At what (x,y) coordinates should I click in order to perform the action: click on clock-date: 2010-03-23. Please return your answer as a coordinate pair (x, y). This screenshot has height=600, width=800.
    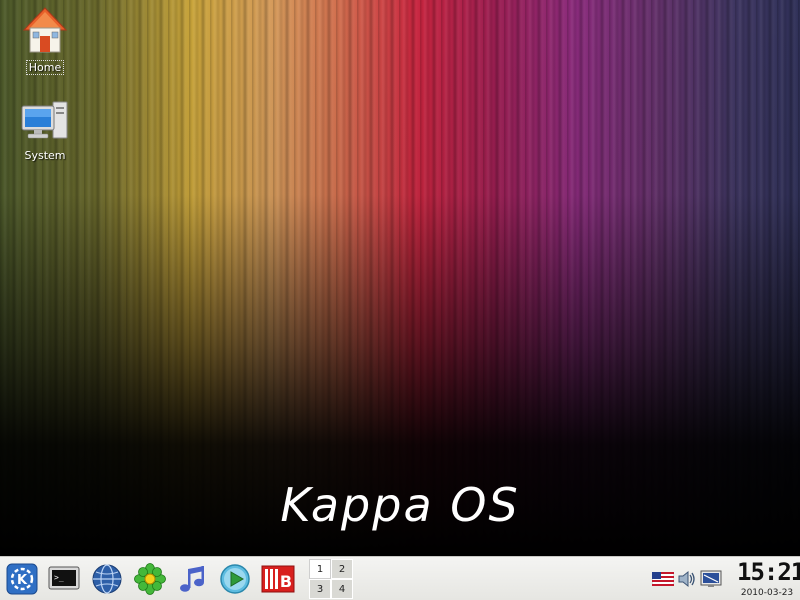
    Looking at the image, I should click on (767, 593).